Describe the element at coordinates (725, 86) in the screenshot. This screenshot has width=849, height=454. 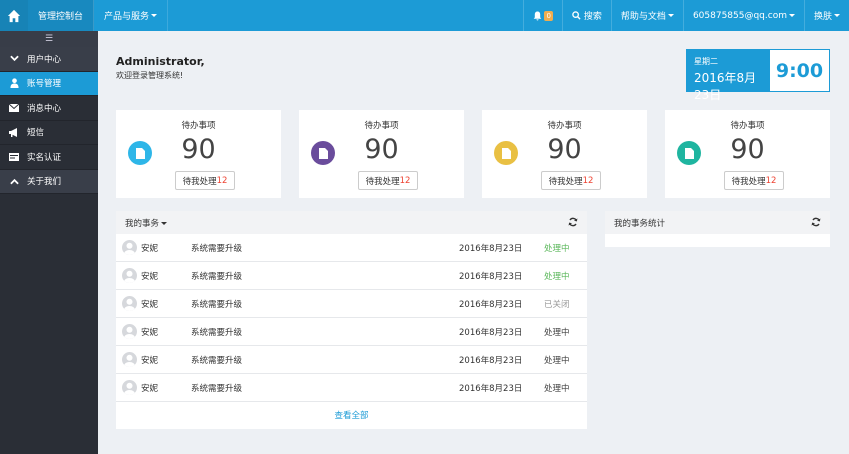
I see `date: 2016年8月23日` at that location.